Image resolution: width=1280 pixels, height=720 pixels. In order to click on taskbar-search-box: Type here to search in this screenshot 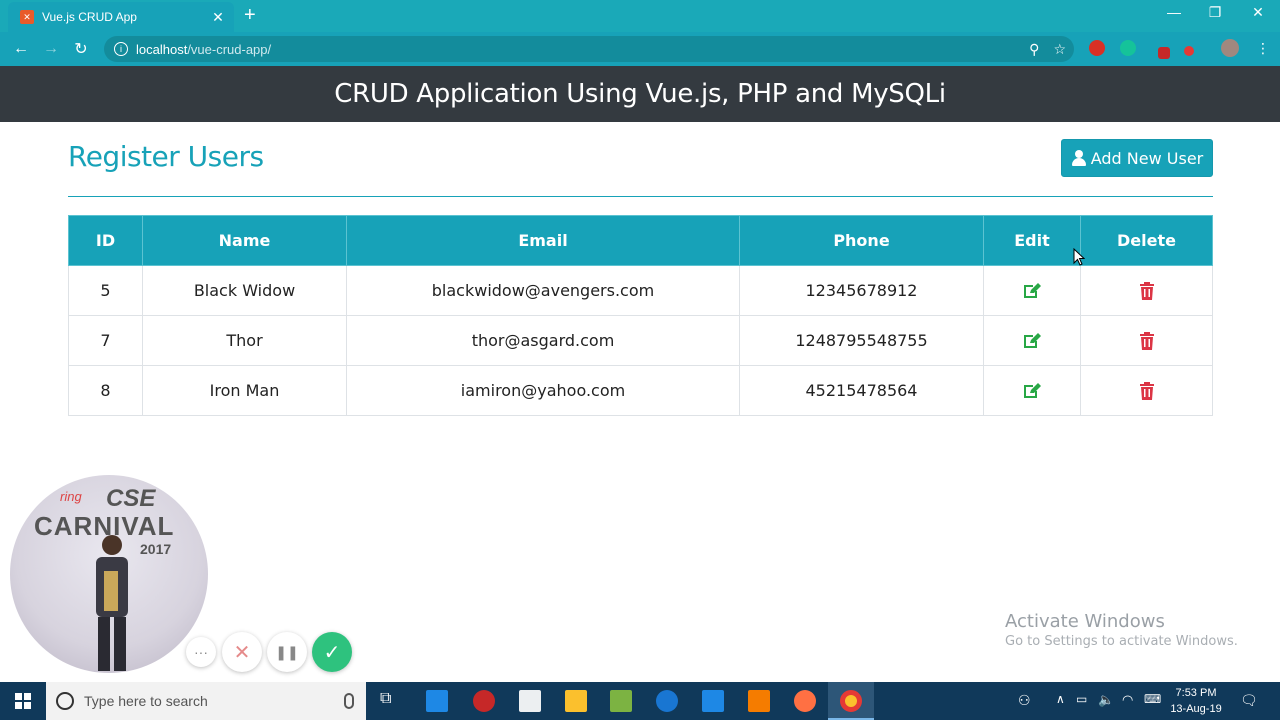, I will do `click(206, 701)`.